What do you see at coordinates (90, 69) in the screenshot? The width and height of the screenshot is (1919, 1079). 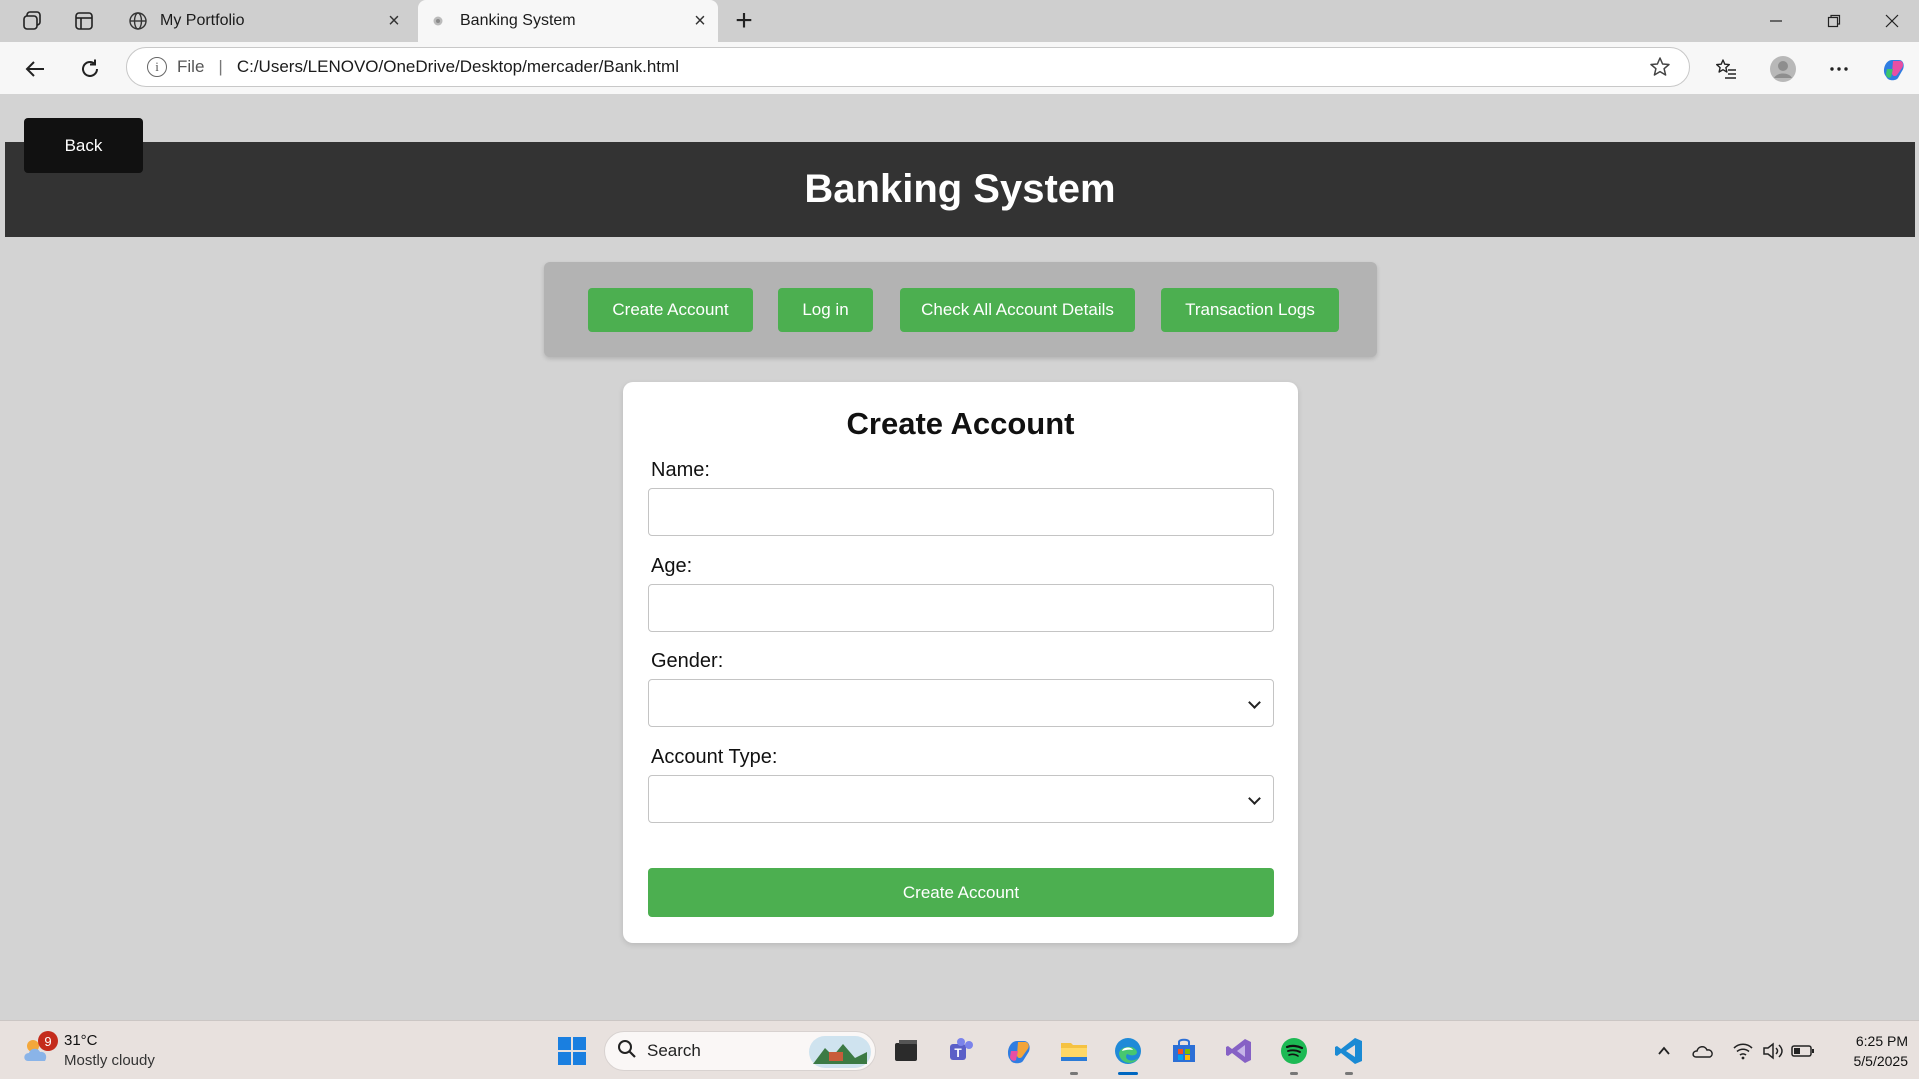 I see `refresh-icon` at bounding box center [90, 69].